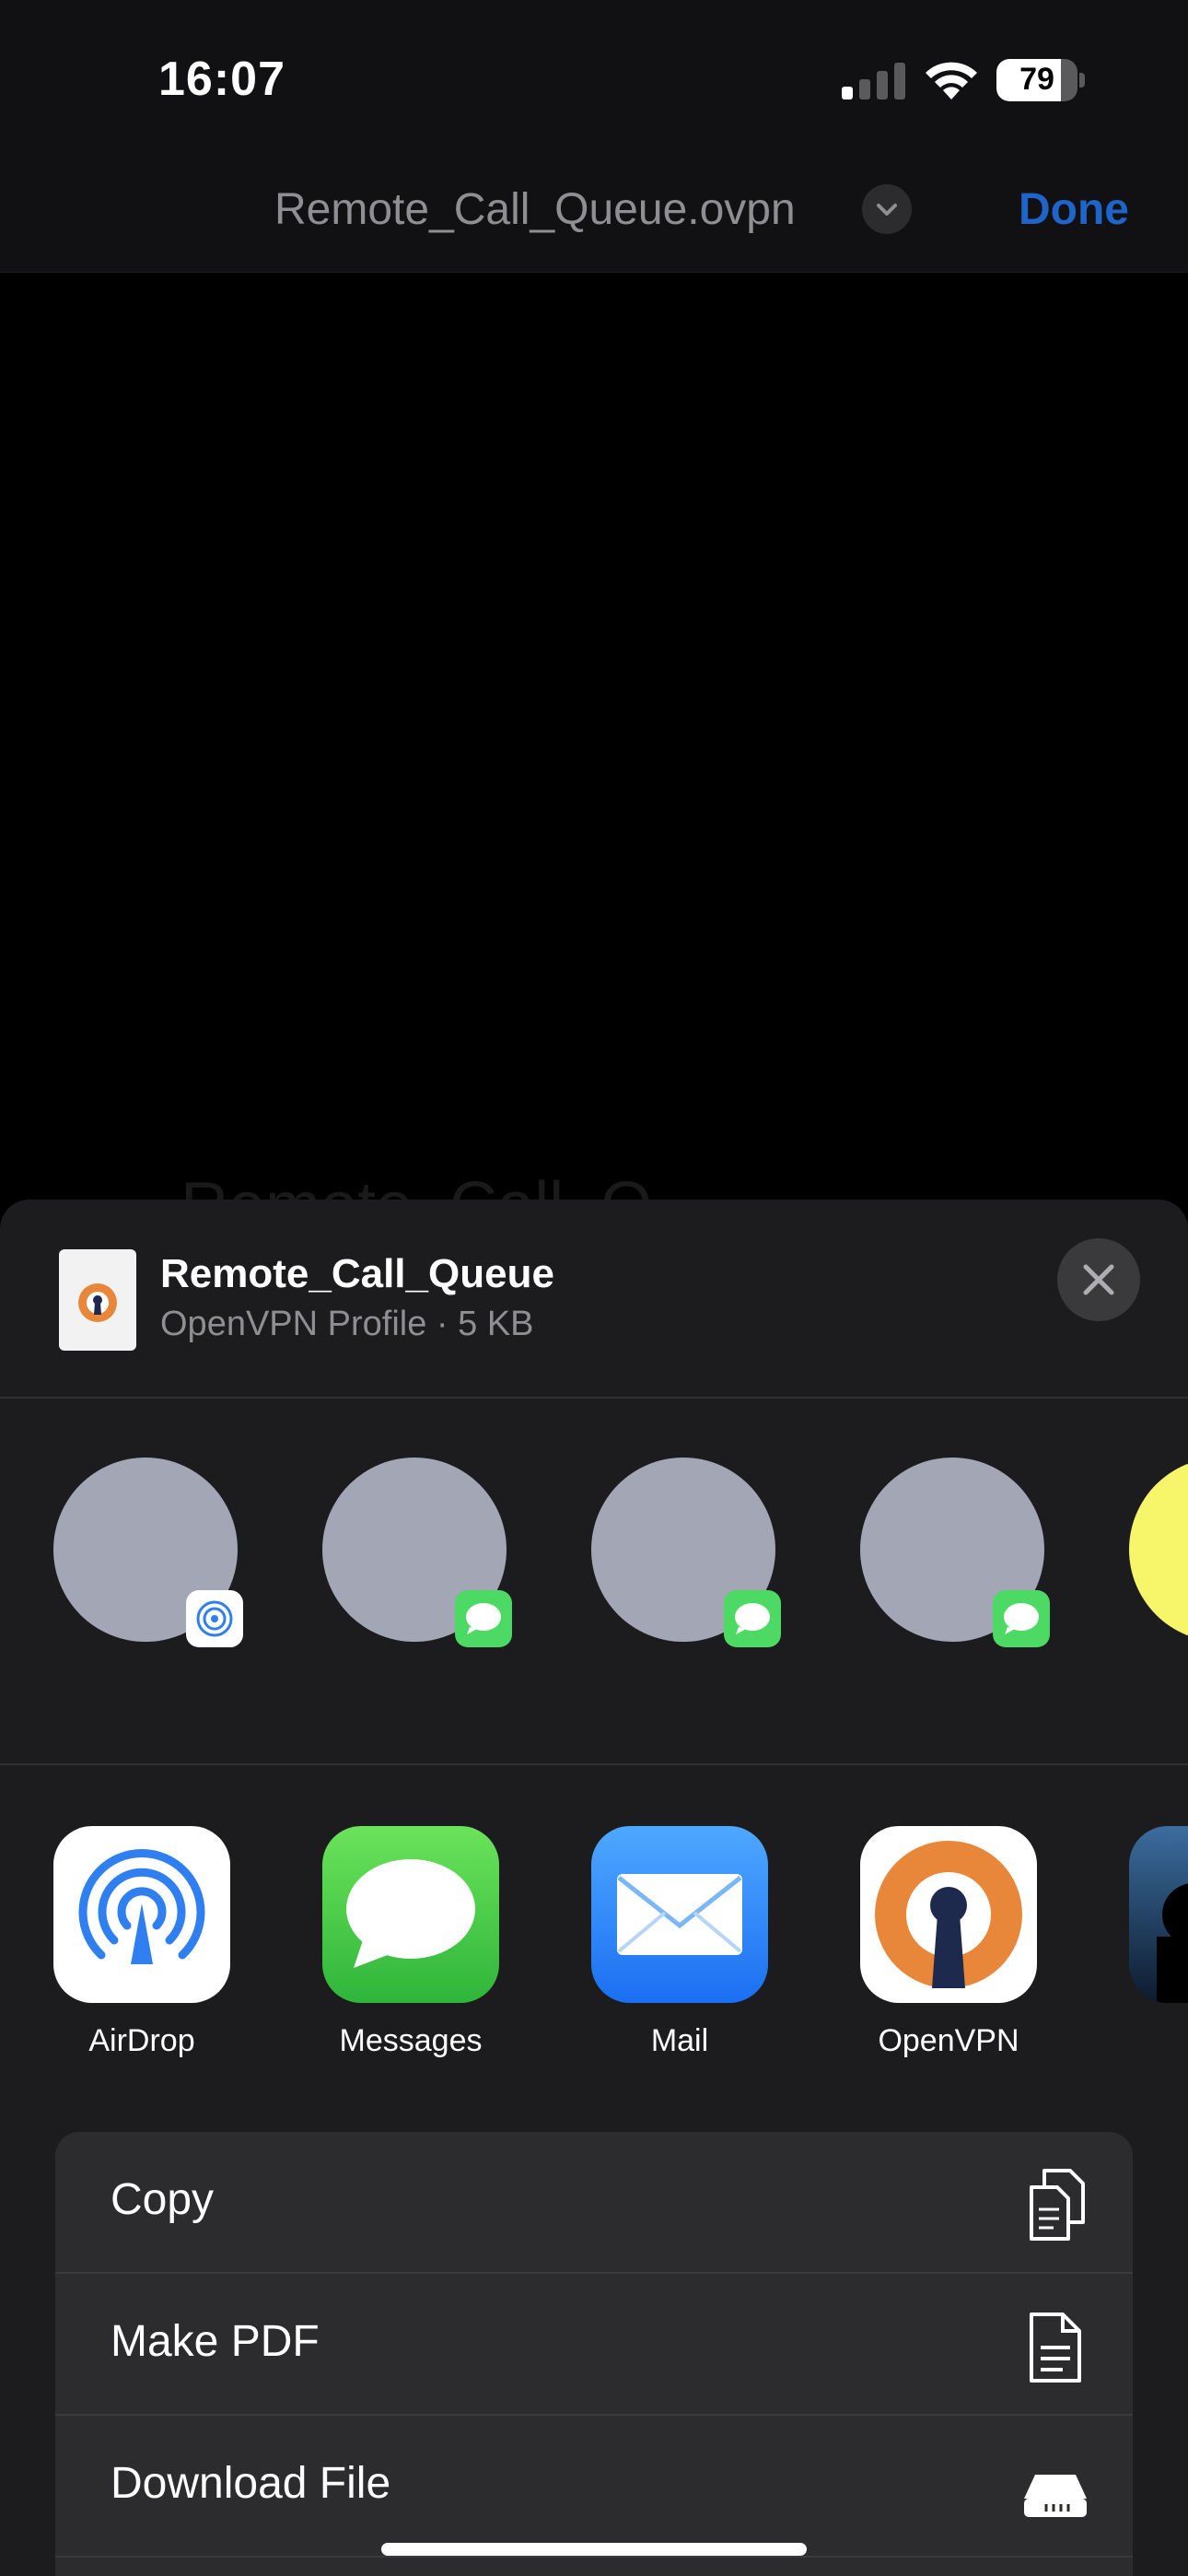 This screenshot has width=1188, height=2576. Describe the element at coordinates (1074, 209) in the screenshot. I see `done-button: Done` at that location.